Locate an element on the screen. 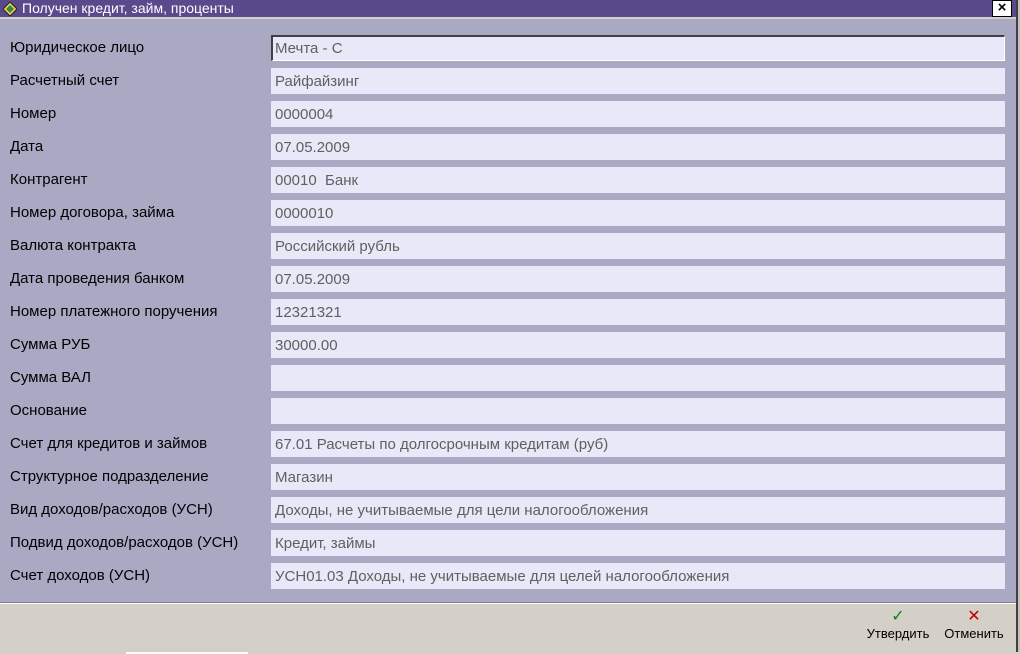  form-row: Сумма РУБ is located at coordinates (508, 345).